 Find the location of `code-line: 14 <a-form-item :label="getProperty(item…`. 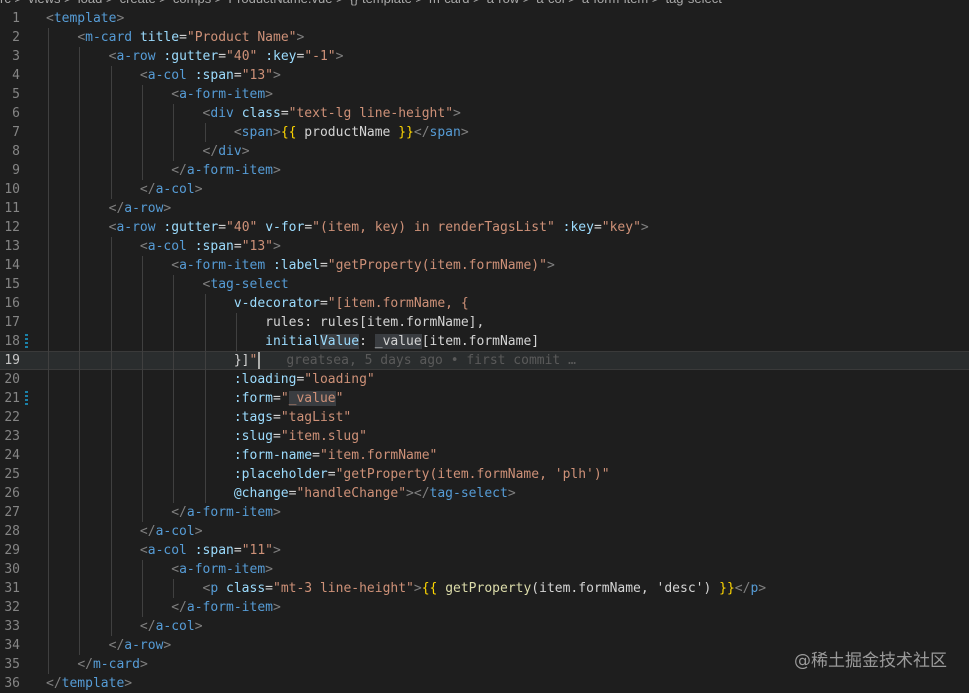

code-line: 14 <a-form-item :label="getProperty(item… is located at coordinates (484, 265).